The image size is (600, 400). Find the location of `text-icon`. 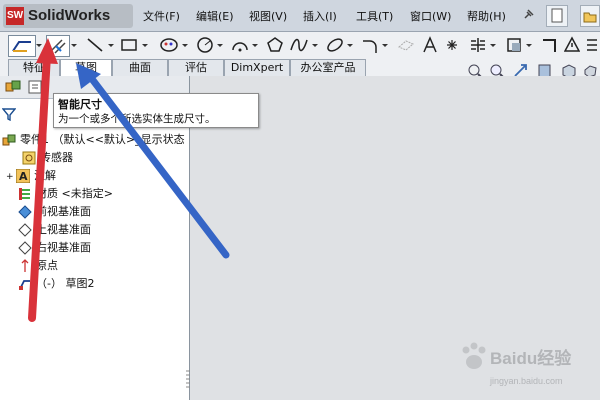

text-icon is located at coordinates (430, 44).